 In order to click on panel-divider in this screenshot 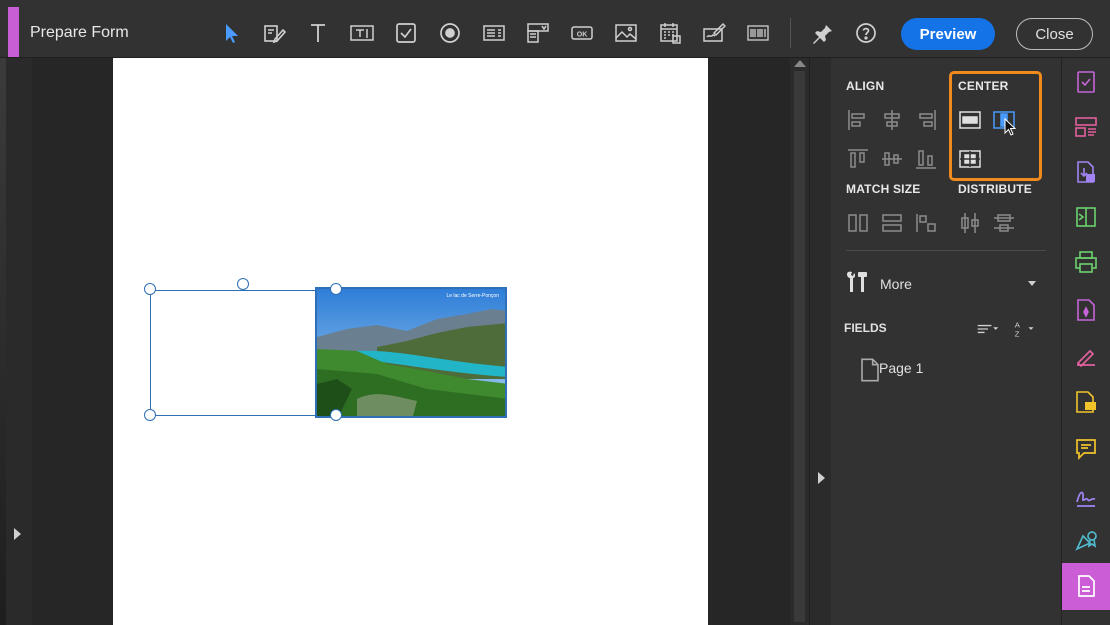, I will do `click(946, 250)`.